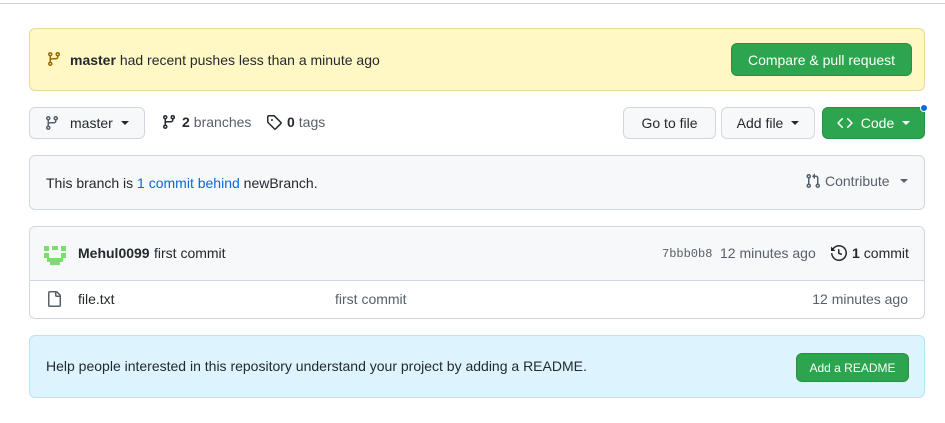  I want to click on history-icon, so click(839, 253).